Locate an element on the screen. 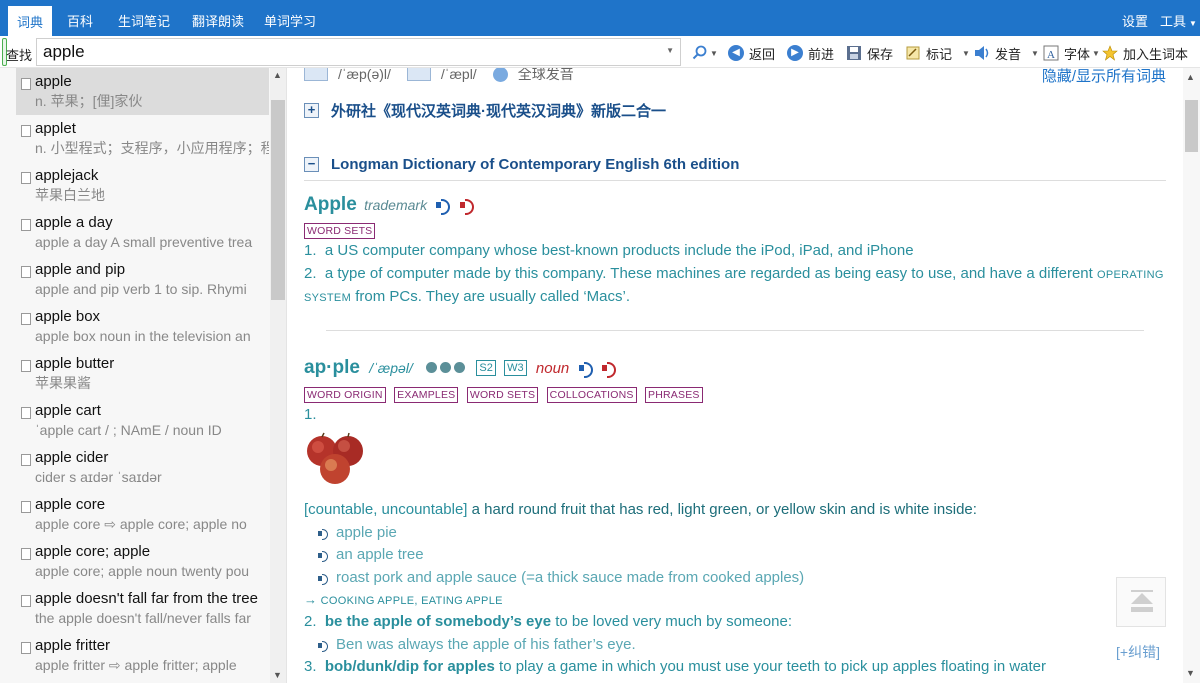 The height and width of the screenshot is (683, 1200). tag-examples: EXAMPLES is located at coordinates (426, 395).